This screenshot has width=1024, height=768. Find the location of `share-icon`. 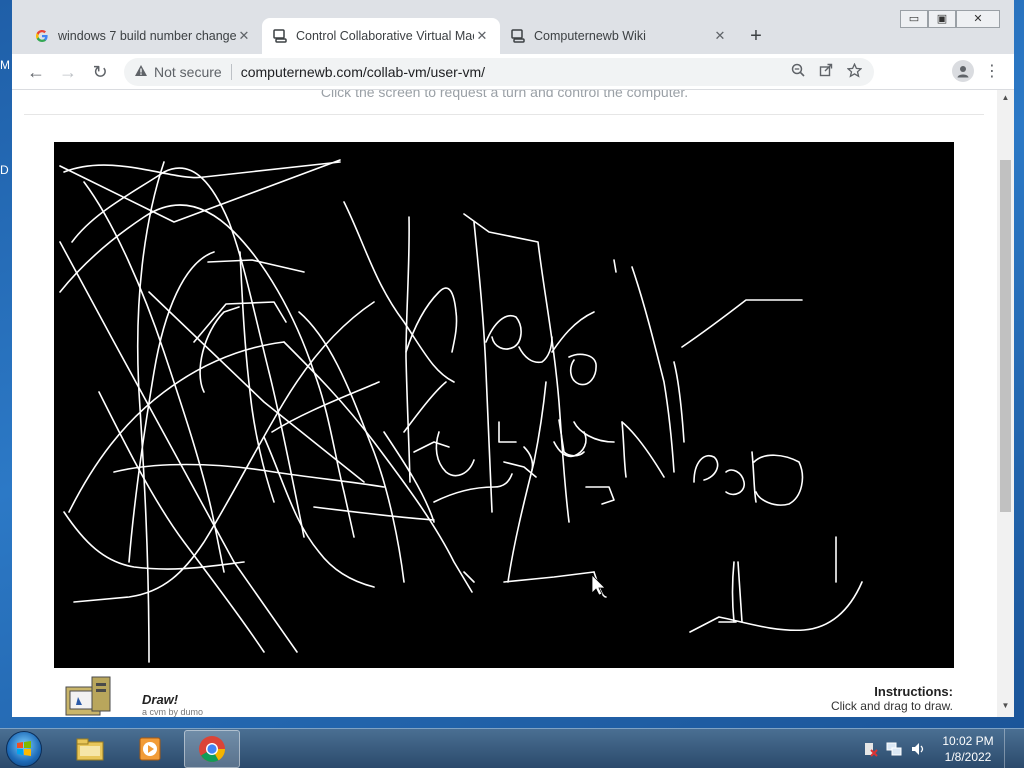

share-icon is located at coordinates (826, 72).